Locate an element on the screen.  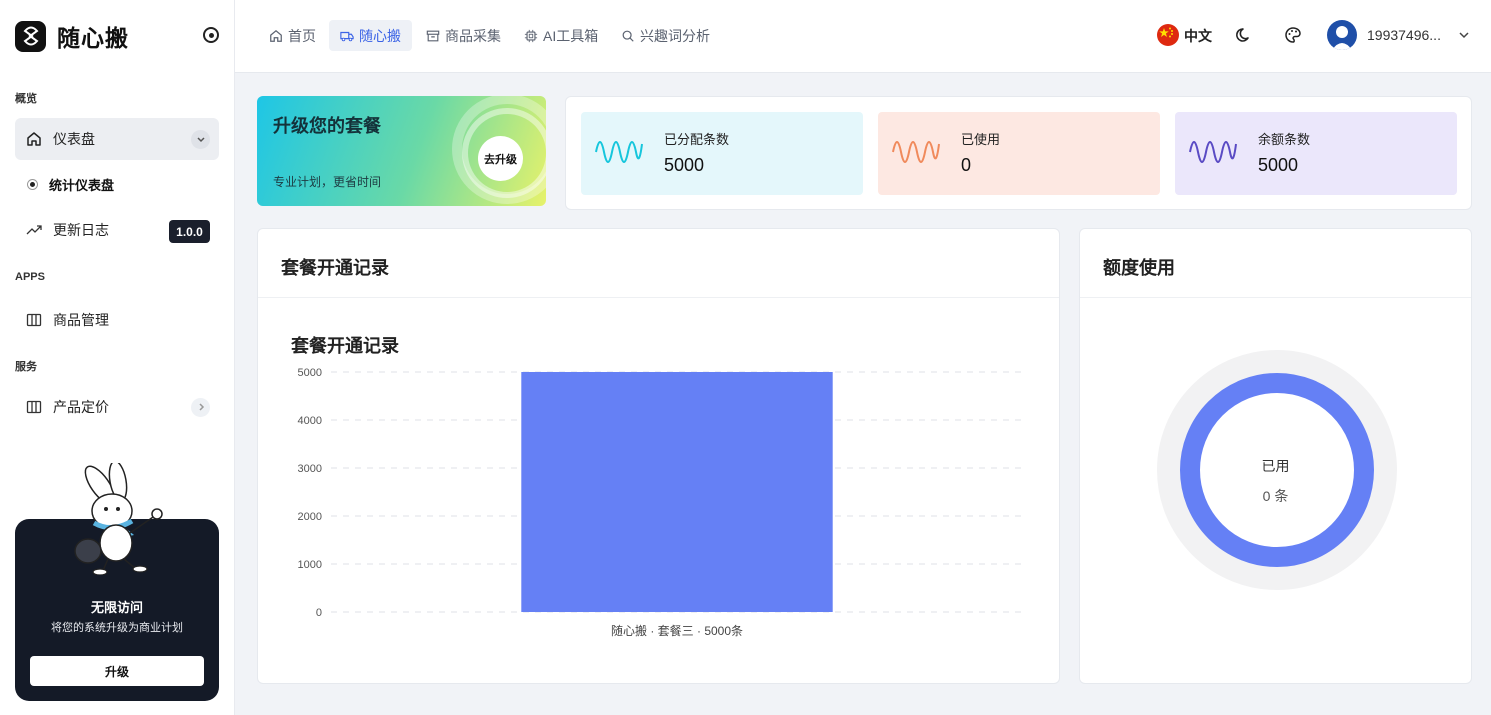
stat-card-balance: 余额条数 5000 is located at coordinates (1316, 153).